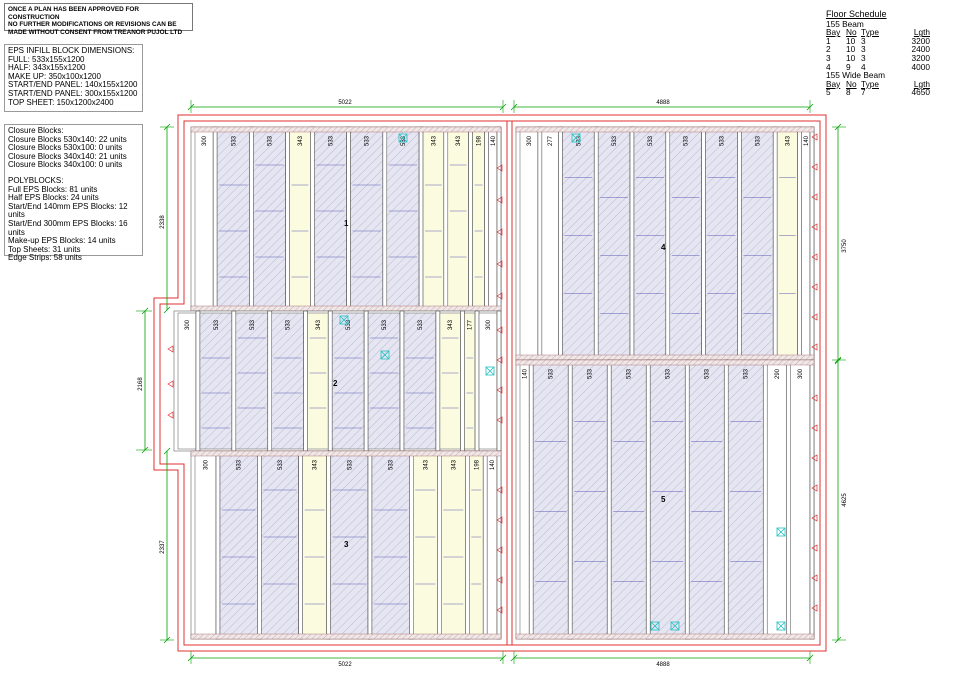 The image size is (955, 676). What do you see at coordinates (845, 500) in the screenshot?
I see `dimension-right-lower: 4625` at bounding box center [845, 500].